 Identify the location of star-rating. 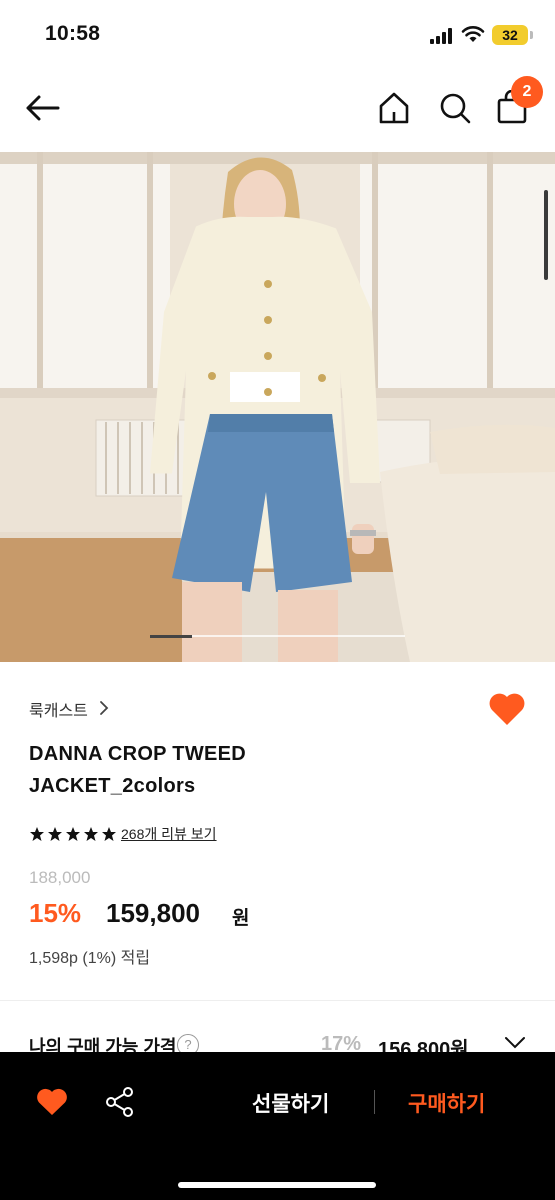
(73, 834).